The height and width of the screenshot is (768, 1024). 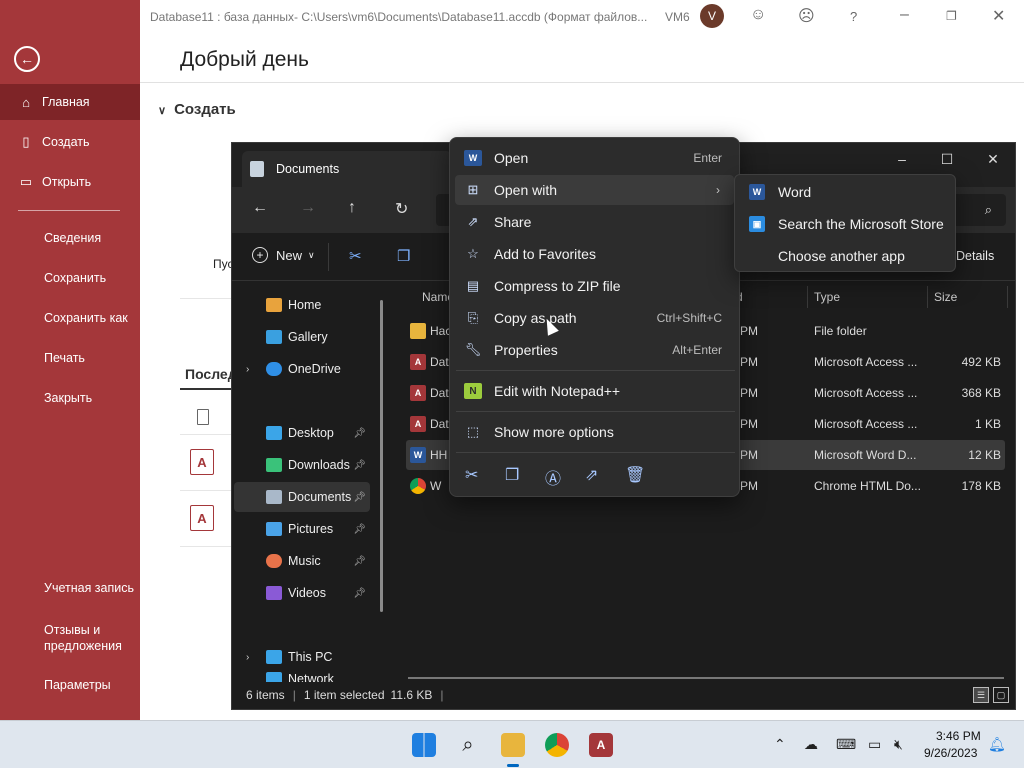 What do you see at coordinates (260, 208) in the screenshot?
I see `back-arrow-icon: ←` at bounding box center [260, 208].